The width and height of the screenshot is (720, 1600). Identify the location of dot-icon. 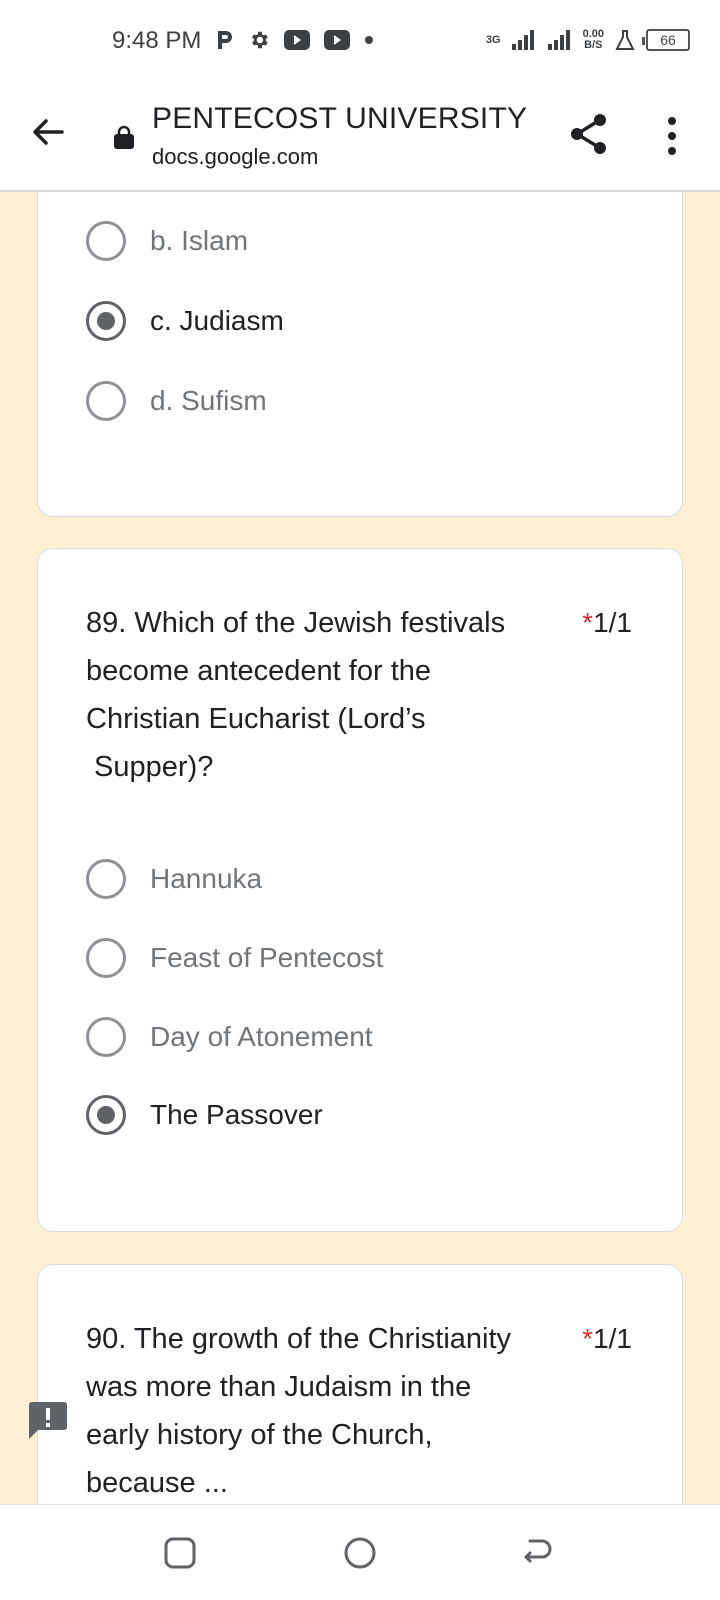
(369, 40).